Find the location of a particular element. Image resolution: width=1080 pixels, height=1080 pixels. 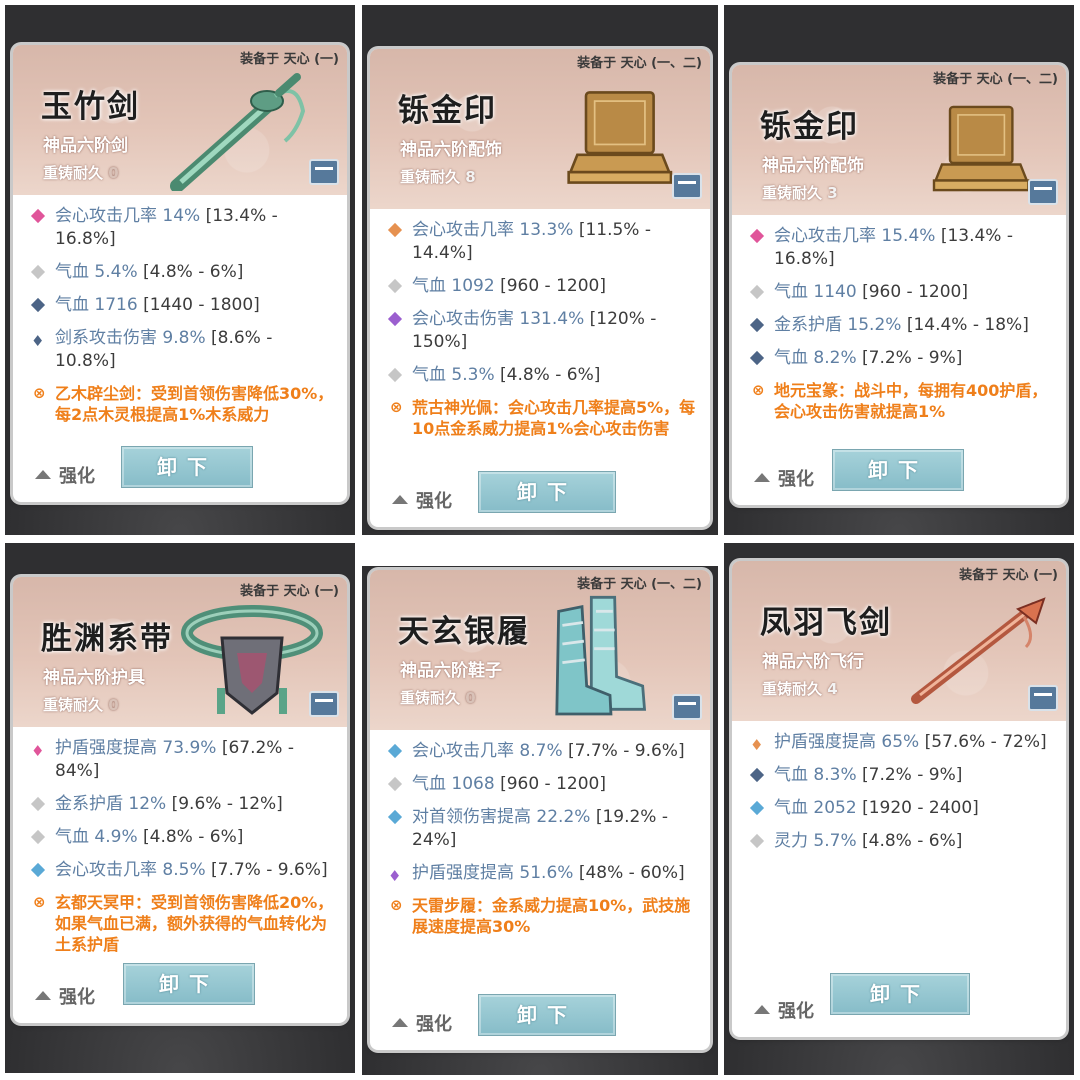

stat-row: ♦ 护盾强度提高 51.6% [48% - 60%] is located at coordinates (536, 874).